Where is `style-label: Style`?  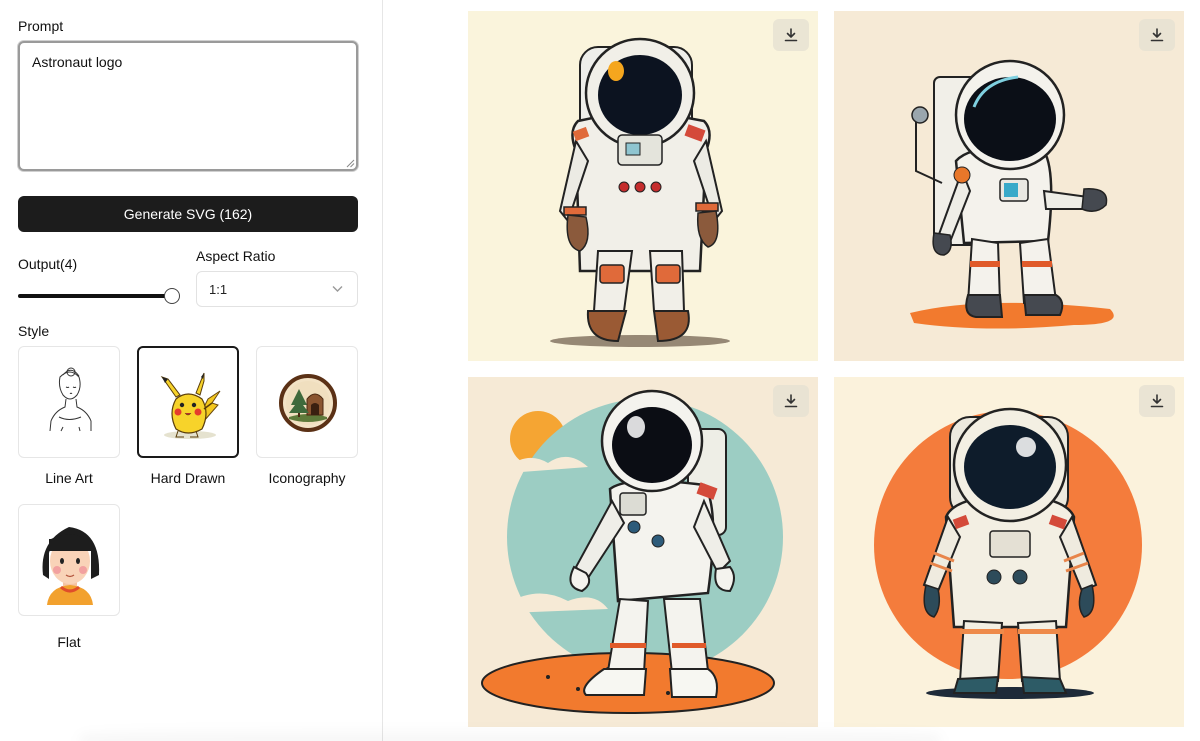
style-label: Style is located at coordinates (34, 331).